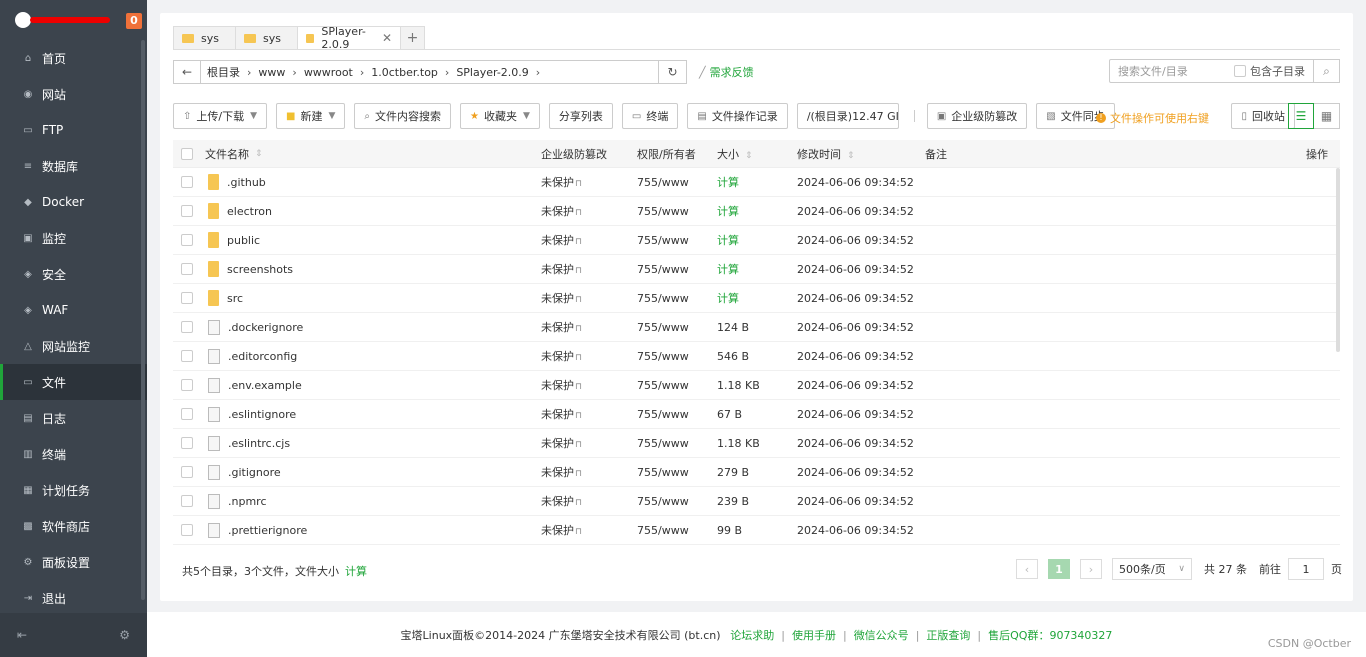 The width and height of the screenshot is (1366, 657). Describe the element at coordinates (257, 530) in the screenshot. I see `file-name: .prettierignore` at that location.